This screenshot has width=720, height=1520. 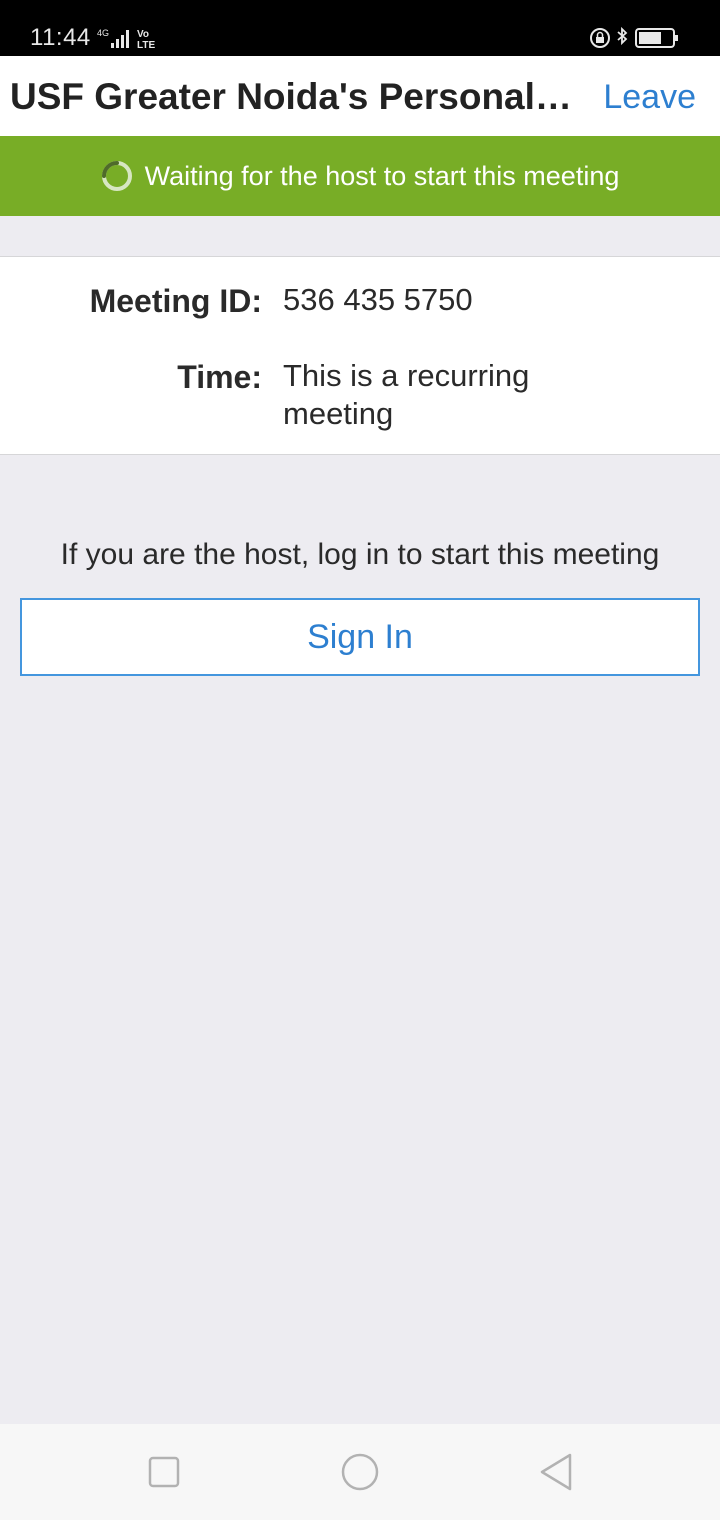 I want to click on volte-label-bottom: LTE, so click(x=146, y=44).